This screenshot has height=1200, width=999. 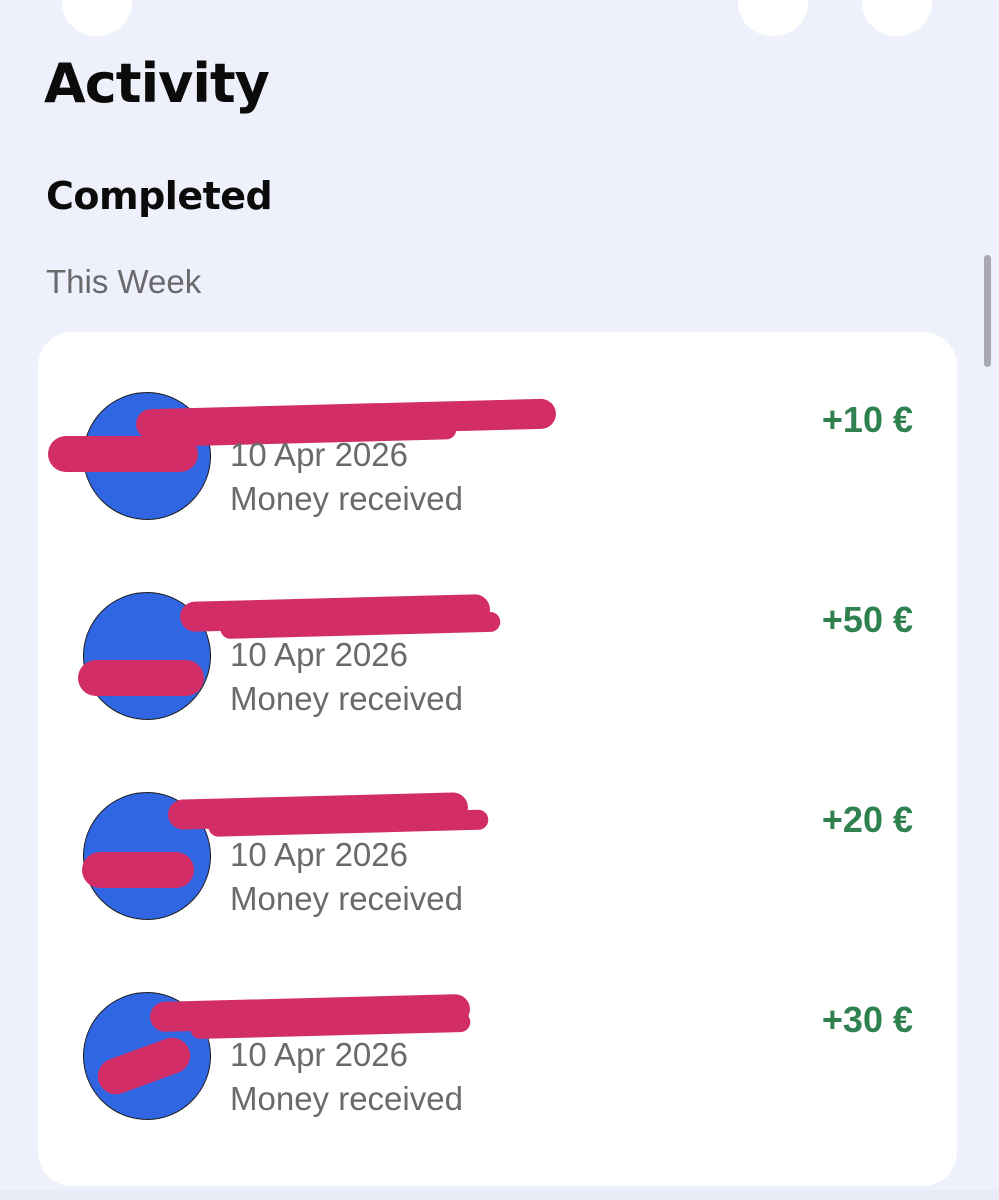 What do you see at coordinates (867, 419) in the screenshot?
I see `transaction-amount: +10 €` at bounding box center [867, 419].